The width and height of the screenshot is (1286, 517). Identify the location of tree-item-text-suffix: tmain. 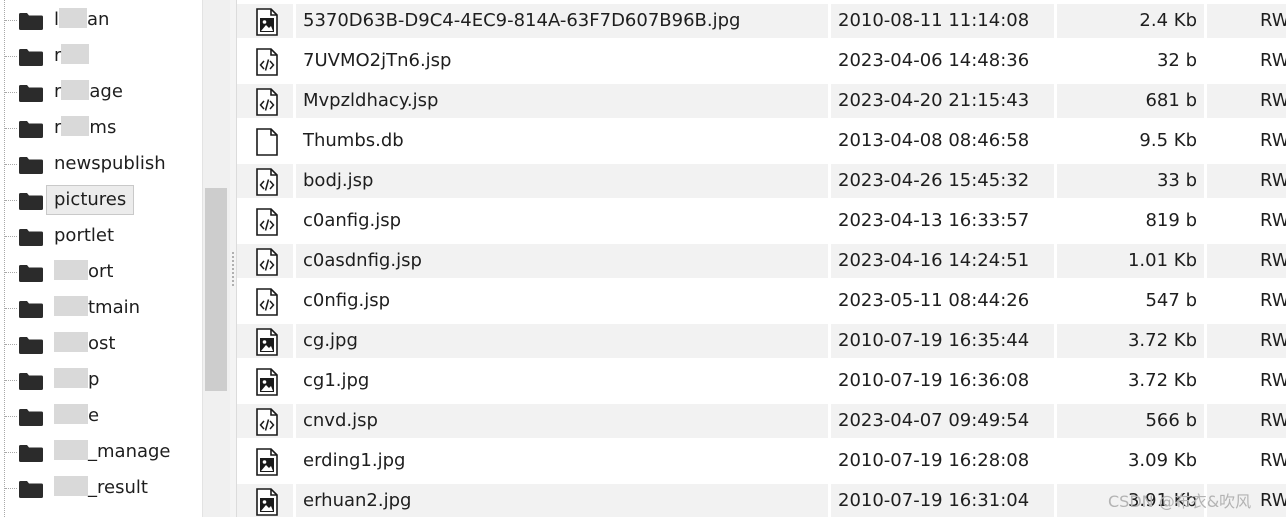
(114, 307).